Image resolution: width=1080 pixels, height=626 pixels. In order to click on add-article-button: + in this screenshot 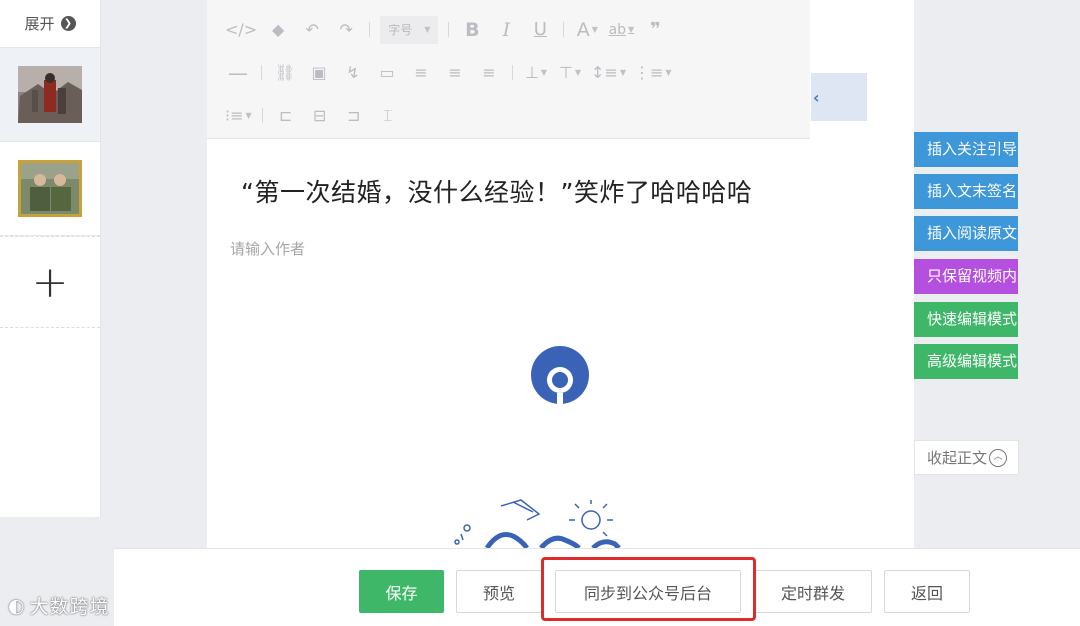, I will do `click(50, 282)`.